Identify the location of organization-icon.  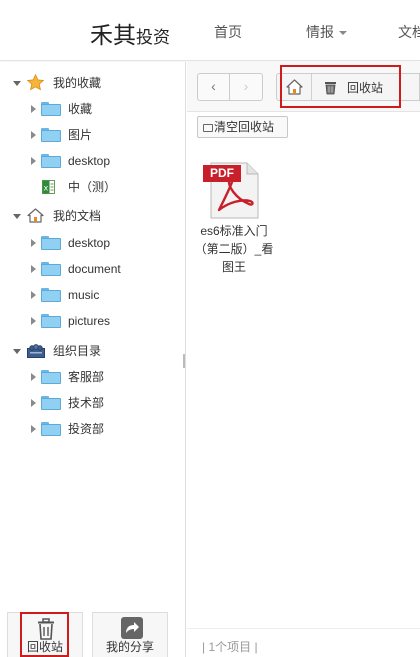
(36, 351).